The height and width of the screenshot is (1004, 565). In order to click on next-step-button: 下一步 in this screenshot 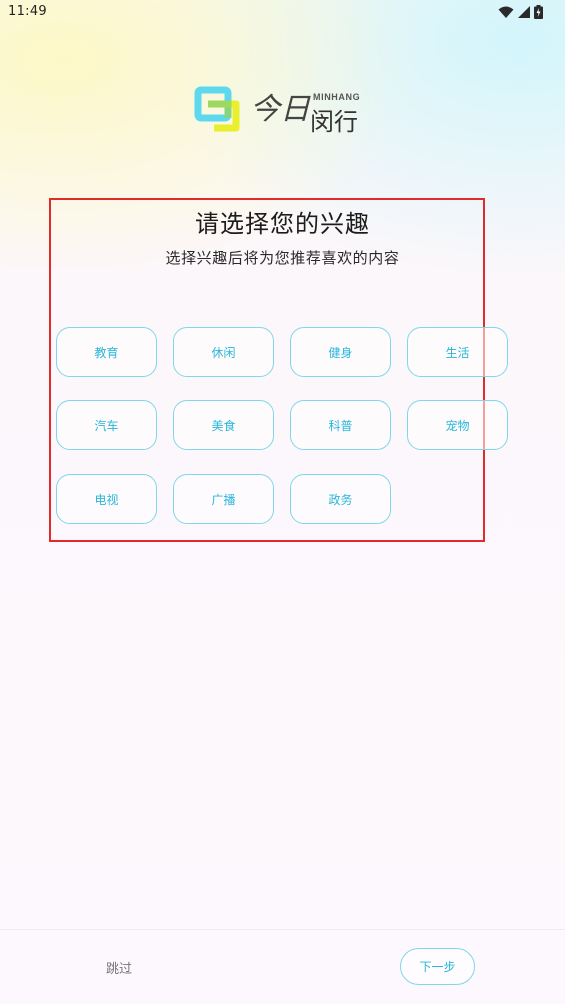, I will do `click(437, 966)`.